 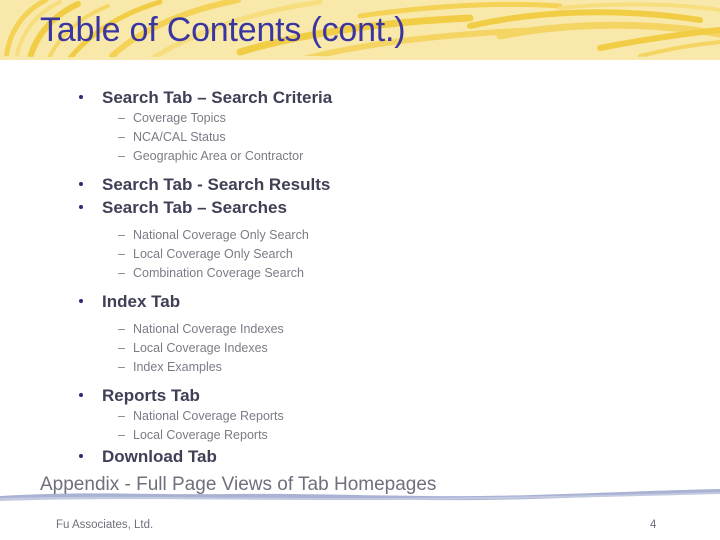 What do you see at coordinates (360, 97) in the screenshot?
I see `outline-item-level1: Search Tab – Search Criteria` at bounding box center [360, 97].